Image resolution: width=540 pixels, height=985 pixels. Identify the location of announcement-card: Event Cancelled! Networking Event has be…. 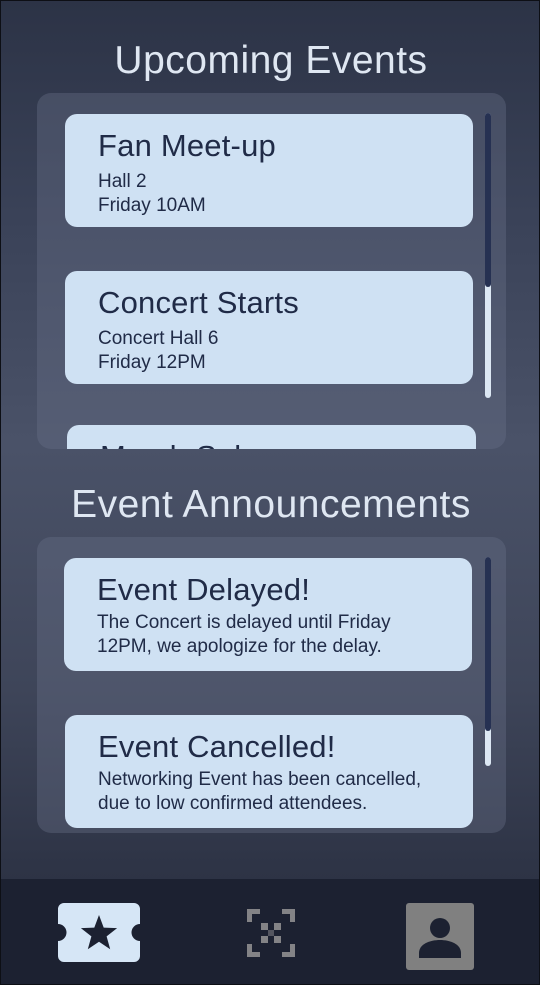
(269, 771).